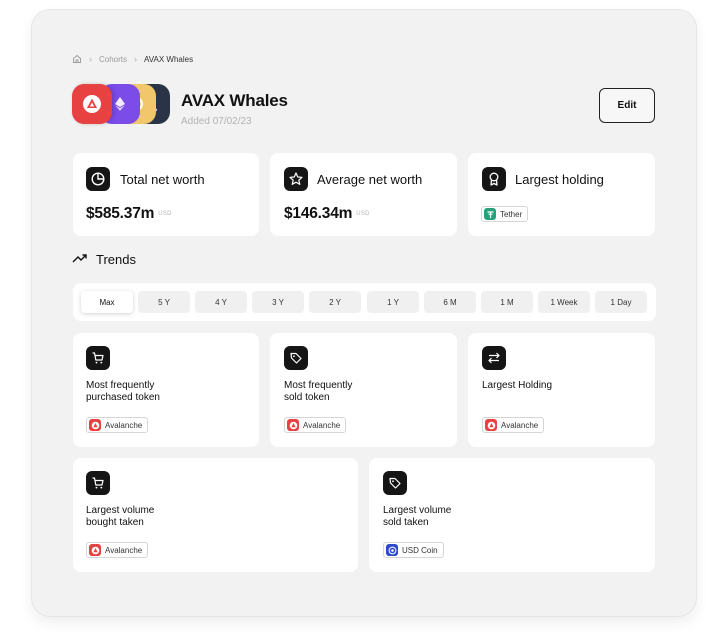 This screenshot has width=719, height=633. I want to click on usd-coin-icon, so click(392, 550).